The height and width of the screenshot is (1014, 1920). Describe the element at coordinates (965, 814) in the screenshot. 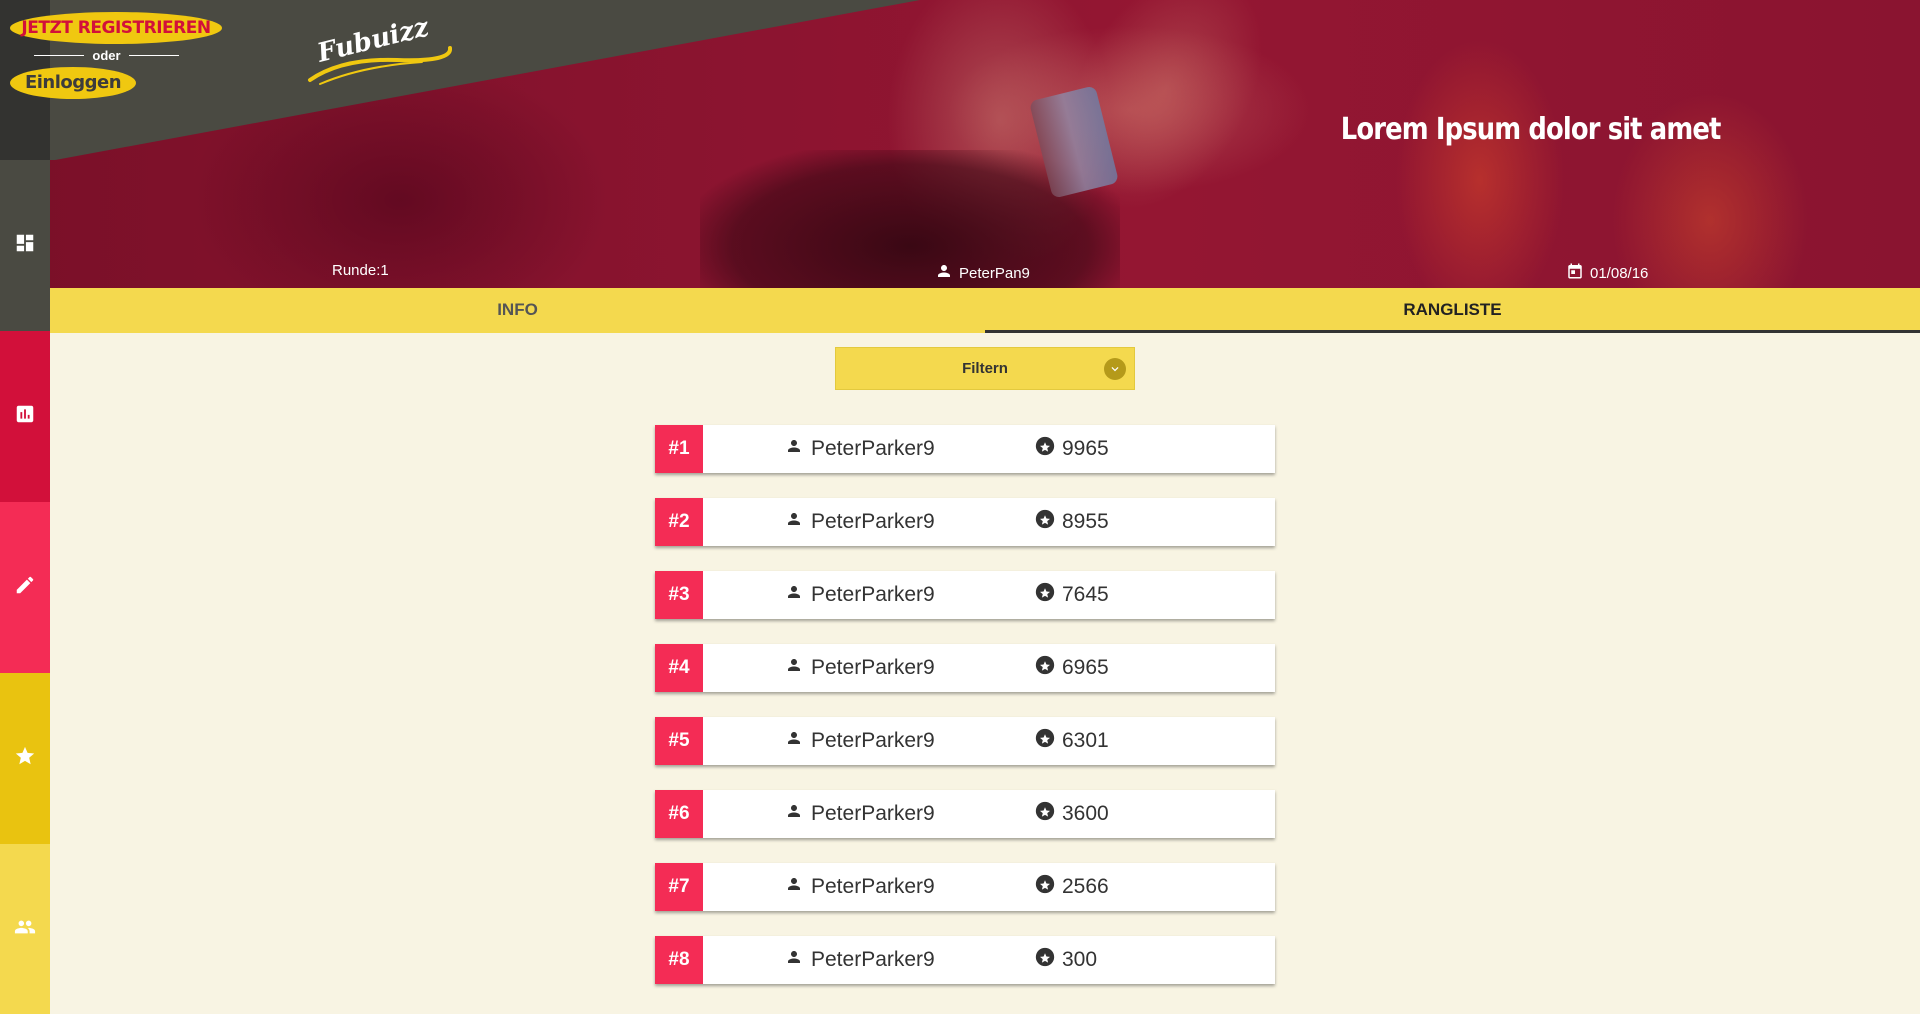

I see `ranking-row: #6 PeterParker9 3600` at that location.